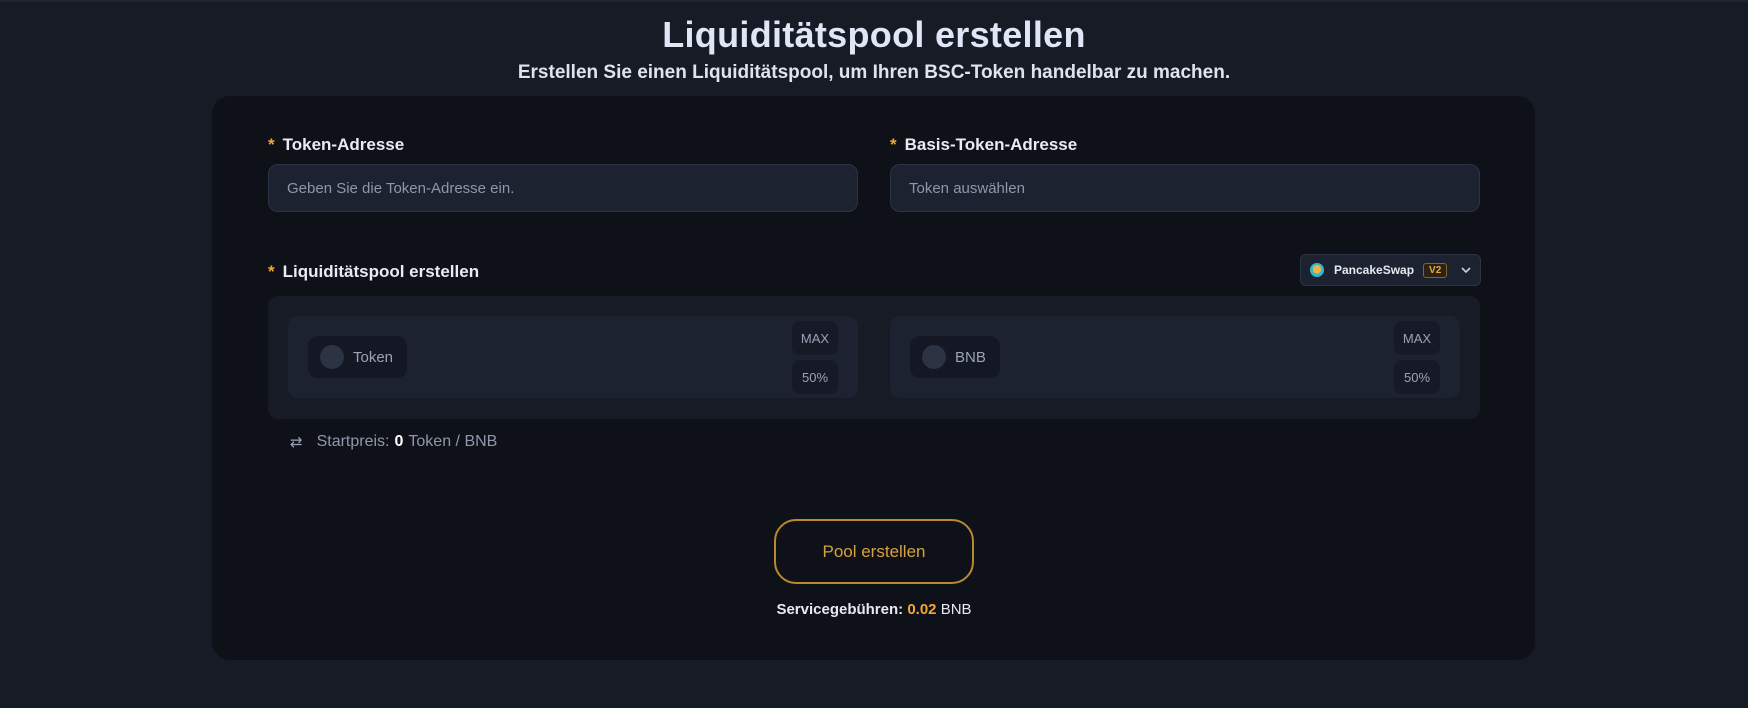  I want to click on base-token-address-label: * Basis-Token-Adresse, so click(983, 145).